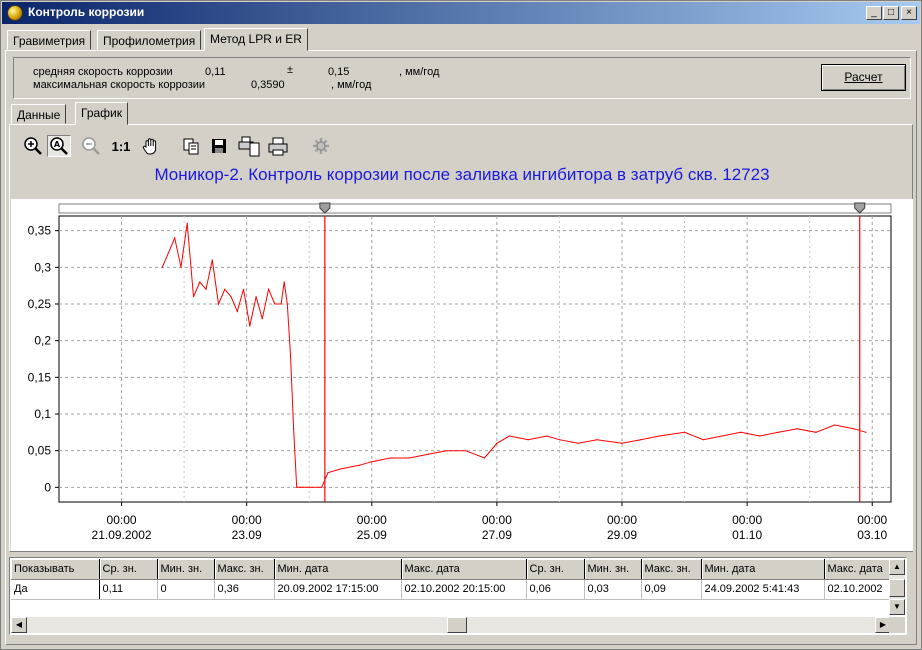 The image size is (922, 650). I want to click on print-icon, so click(279, 146).